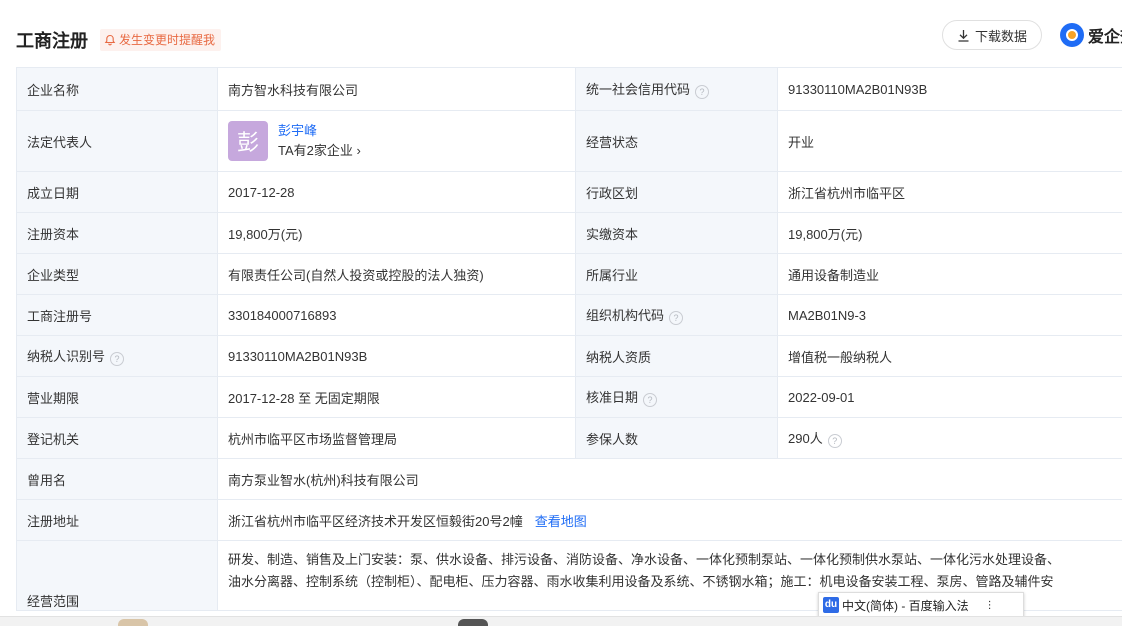 Image resolution: width=1122 pixels, height=626 pixels. What do you see at coordinates (963, 35) in the screenshot?
I see `download-icon` at bounding box center [963, 35].